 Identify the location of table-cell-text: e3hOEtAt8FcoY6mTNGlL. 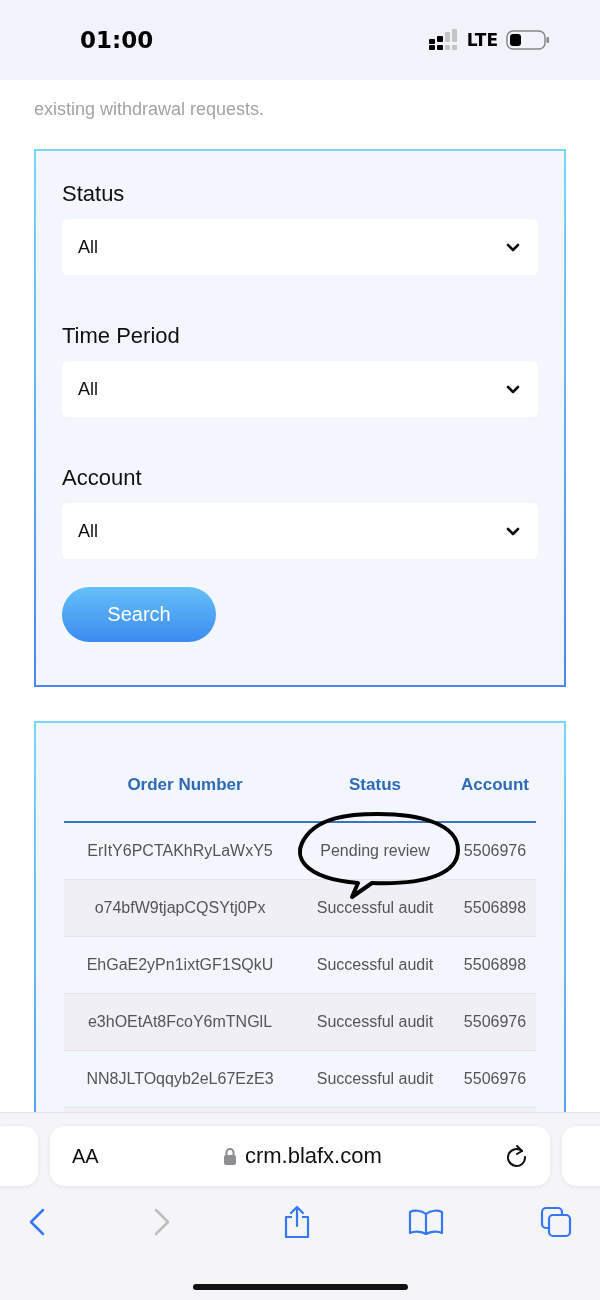
(180, 1022).